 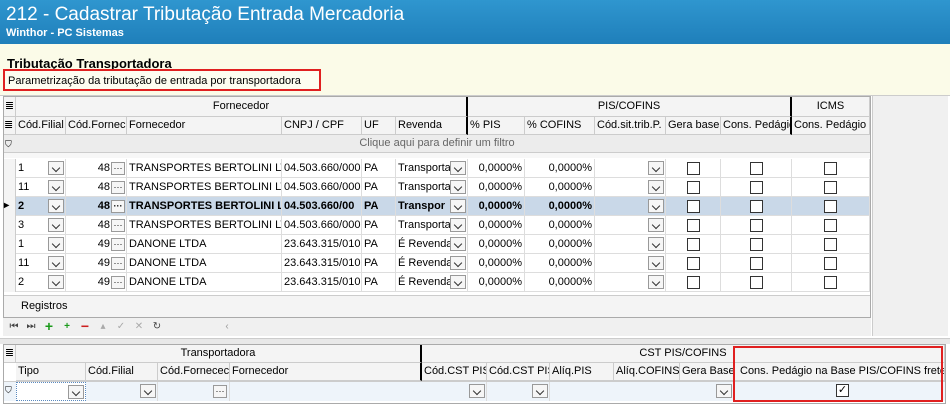 I want to click on filter-cod-fornec: ···, so click(x=194, y=391).